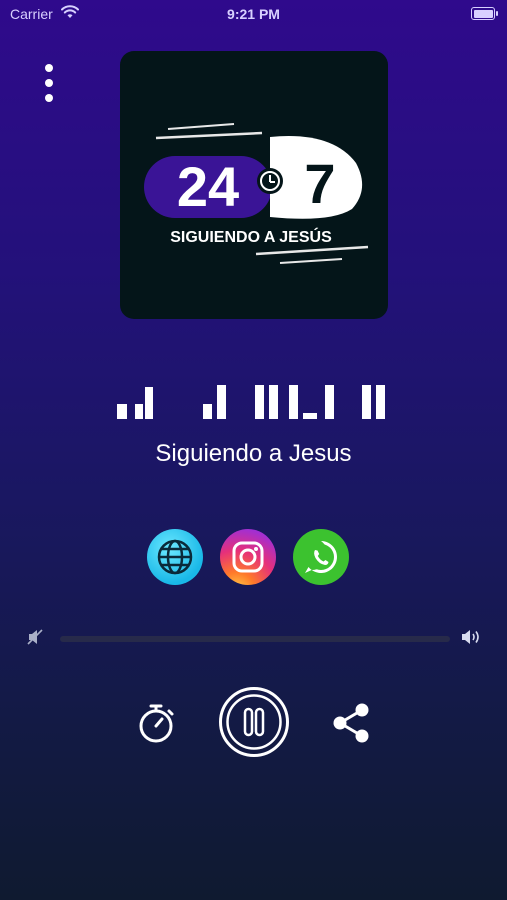 This screenshot has height=900, width=507. I want to click on station-logo: 24 7 SIGUIENDO A JESÚS, so click(256, 193).